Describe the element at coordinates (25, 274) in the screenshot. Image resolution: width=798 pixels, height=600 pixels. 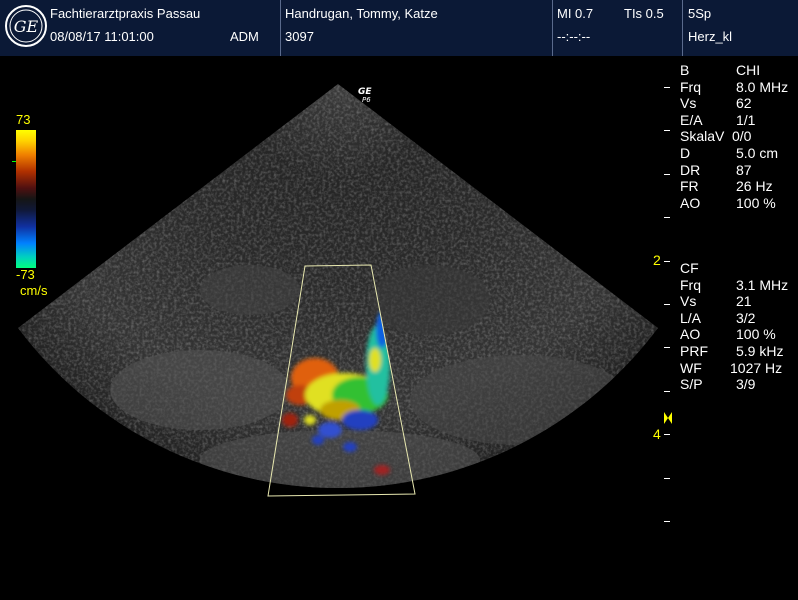
I see `colorbar-min-label: -73` at that location.